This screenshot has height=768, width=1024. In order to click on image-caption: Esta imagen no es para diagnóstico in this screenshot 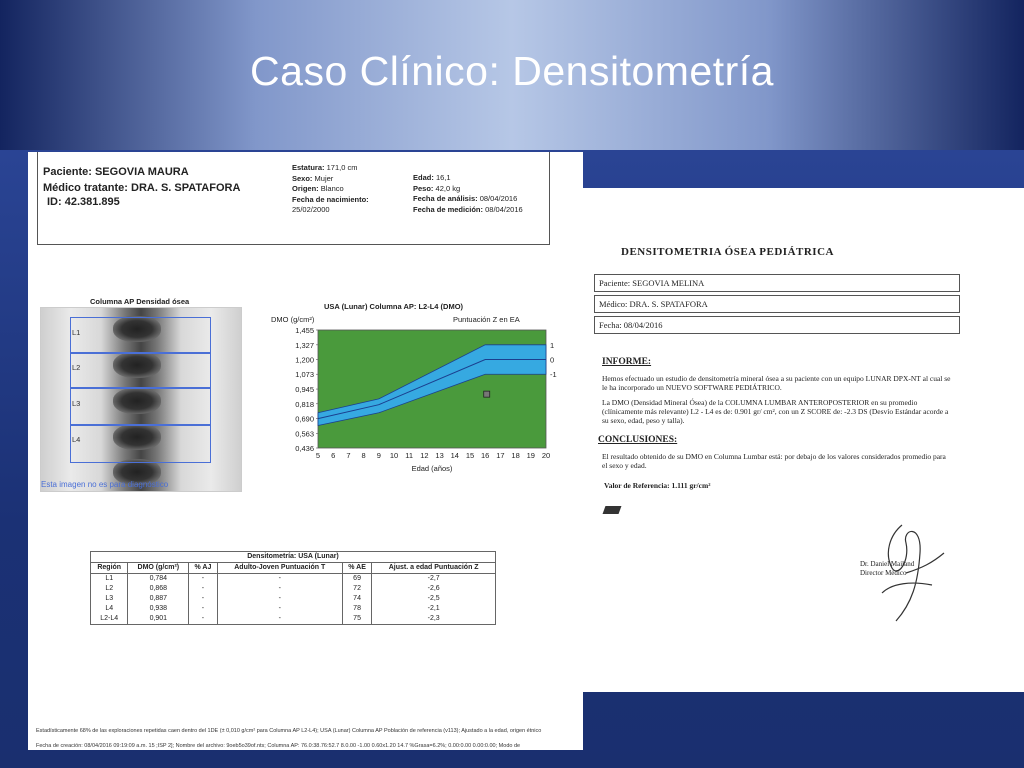, I will do `click(105, 484)`.